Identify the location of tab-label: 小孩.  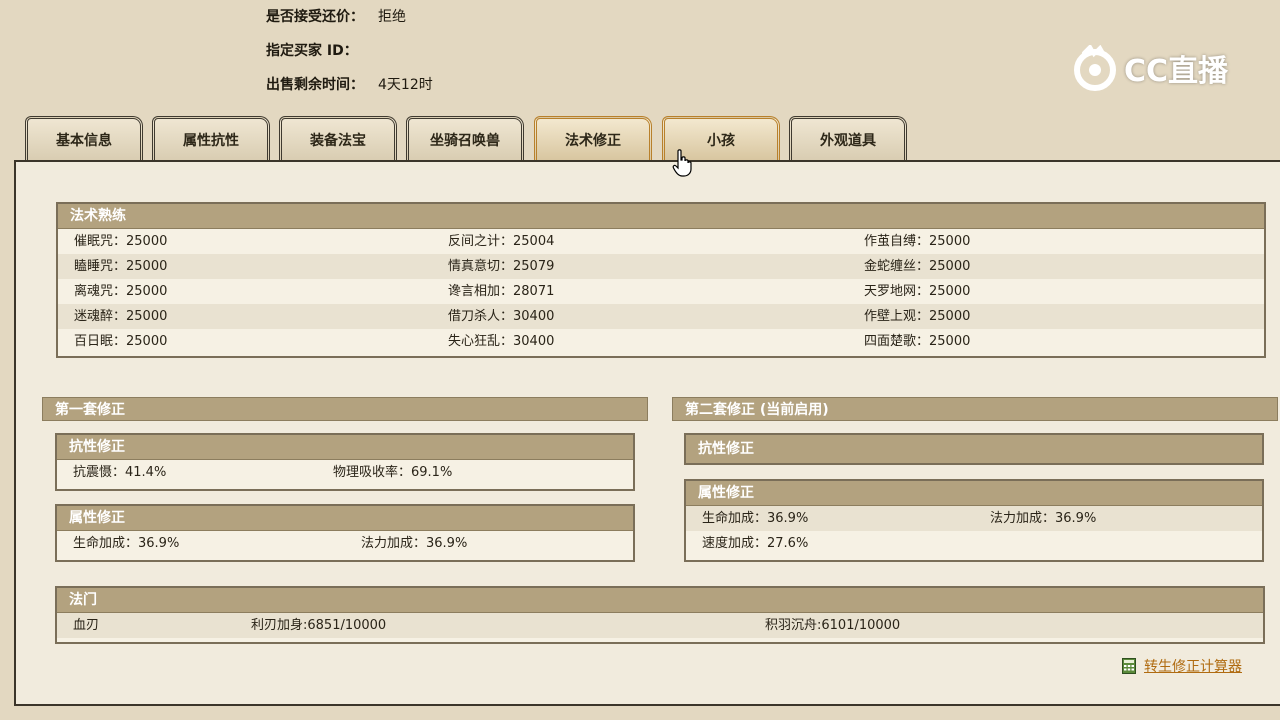
(721, 140).